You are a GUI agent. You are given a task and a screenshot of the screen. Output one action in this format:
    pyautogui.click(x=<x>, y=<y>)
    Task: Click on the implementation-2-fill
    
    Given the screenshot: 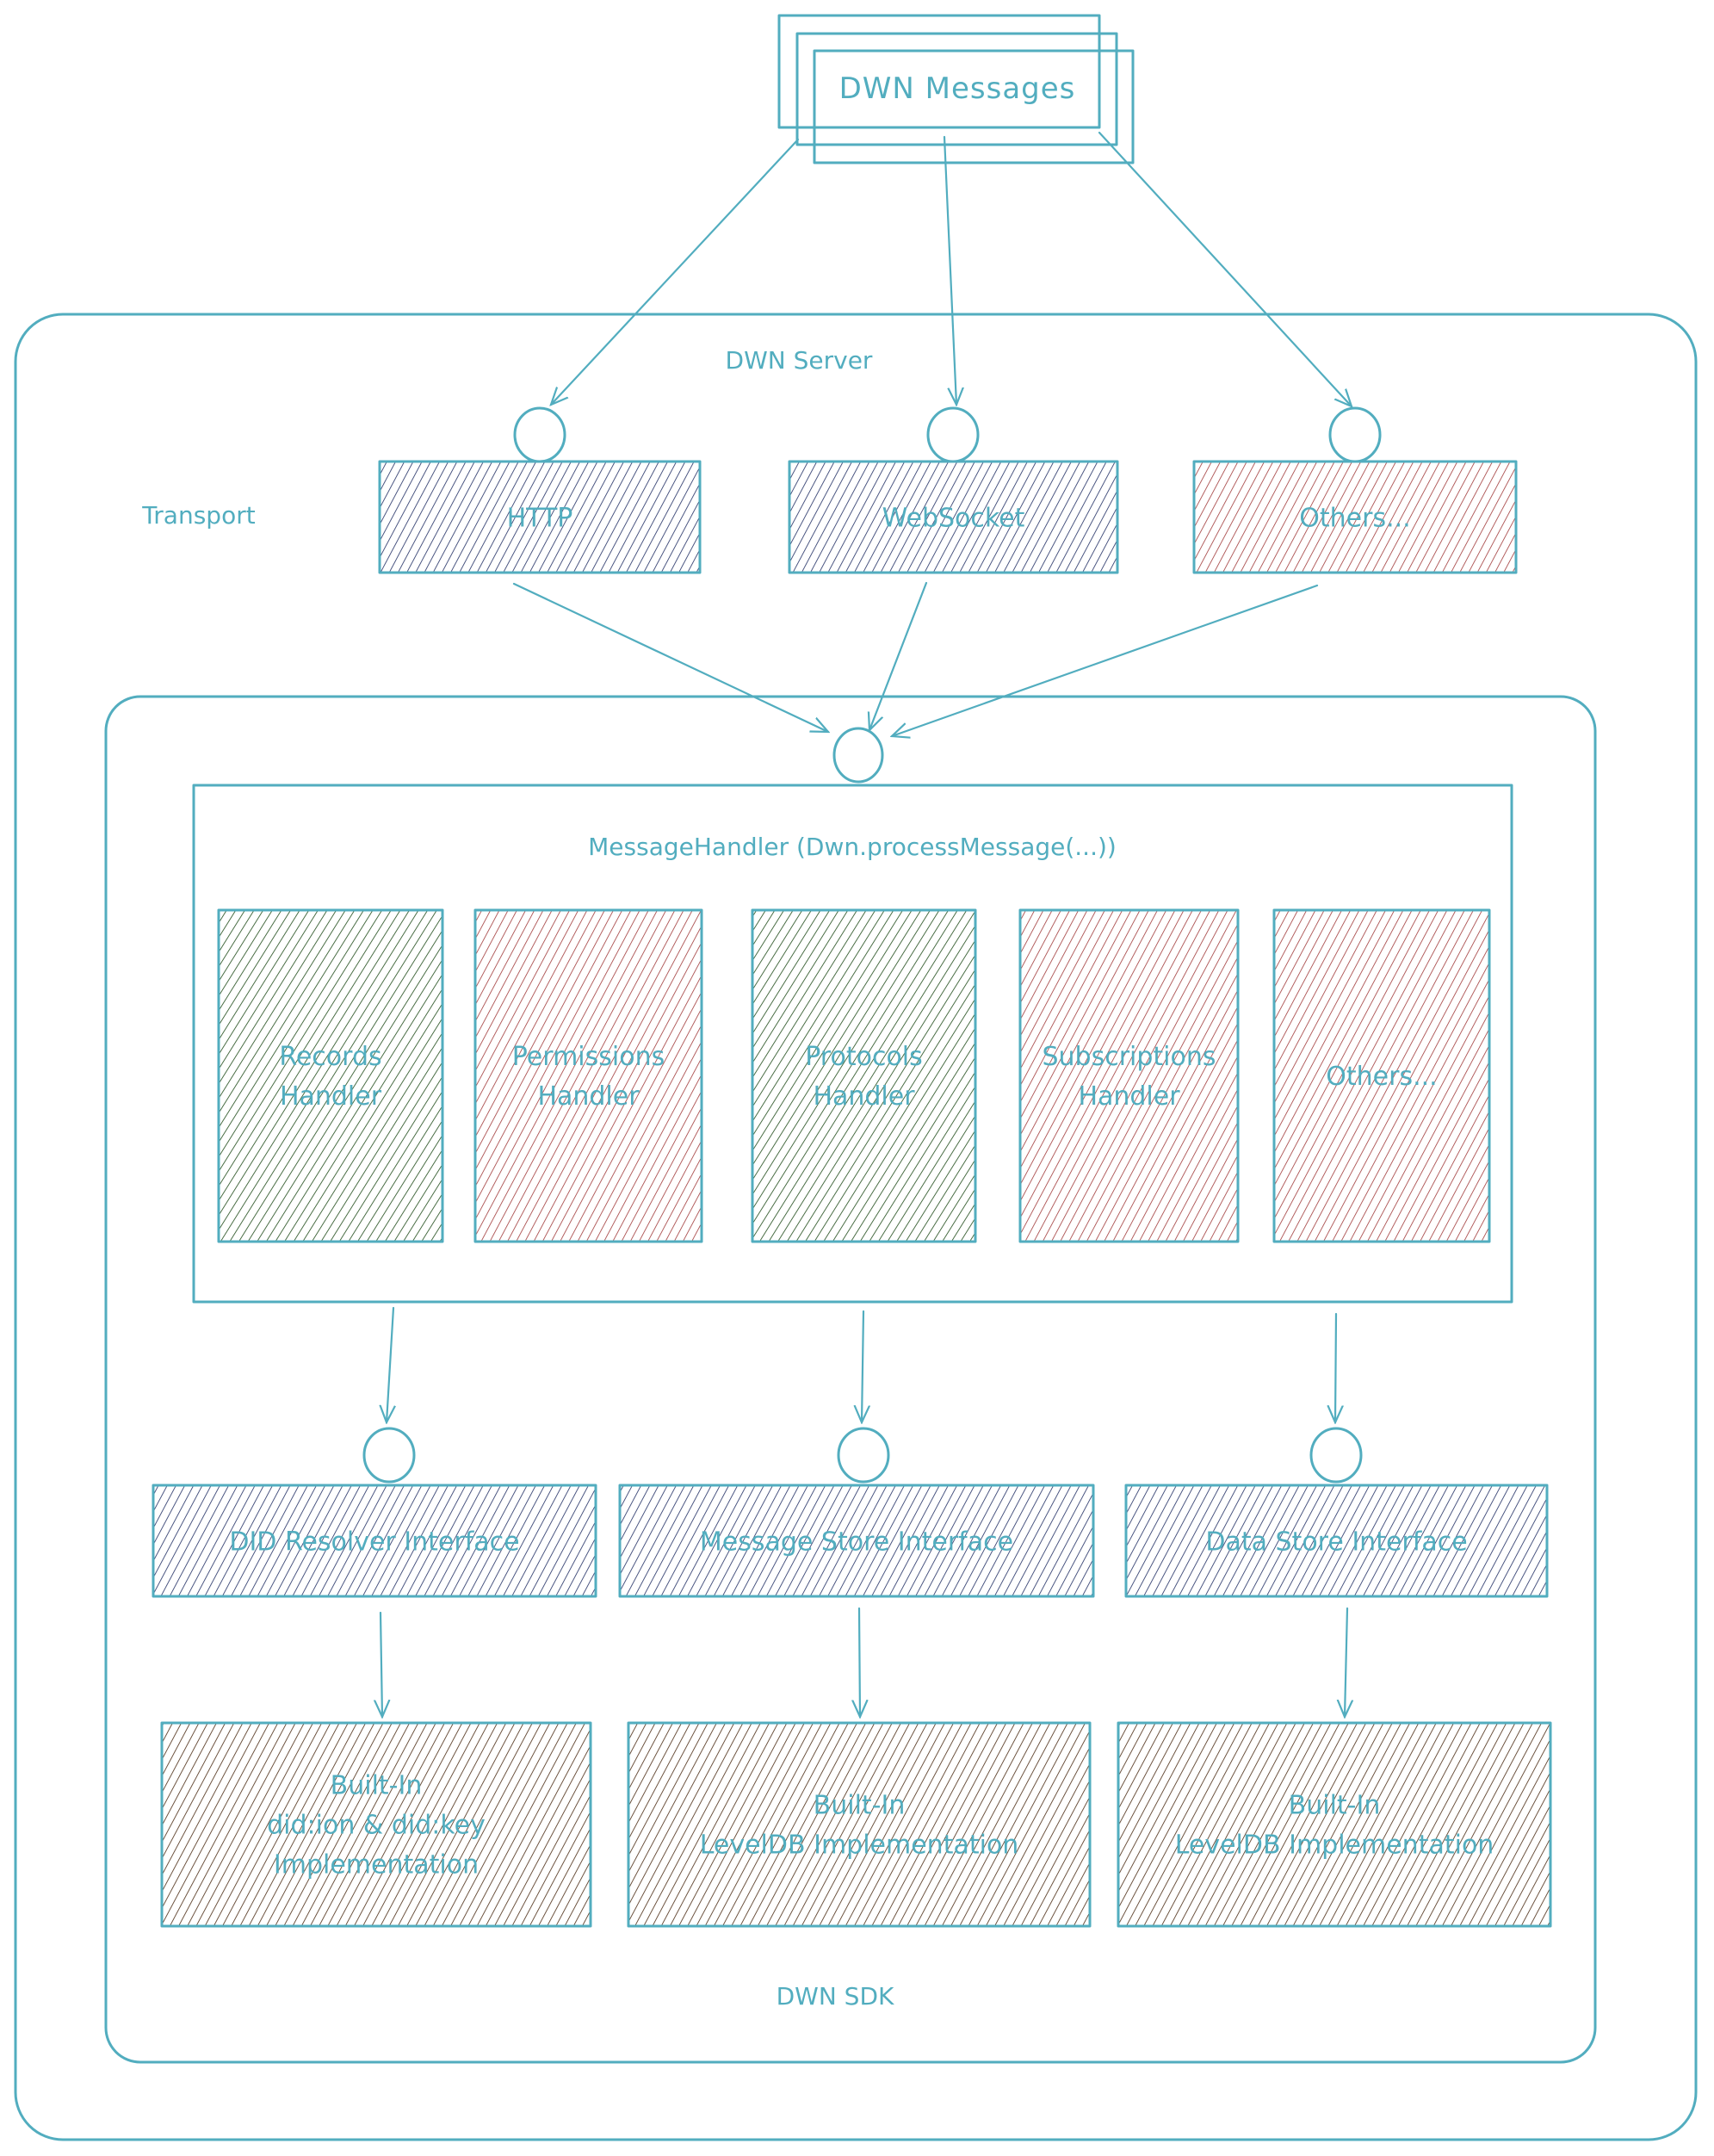 What is the action you would take?
    pyautogui.click(x=859, y=1824)
    